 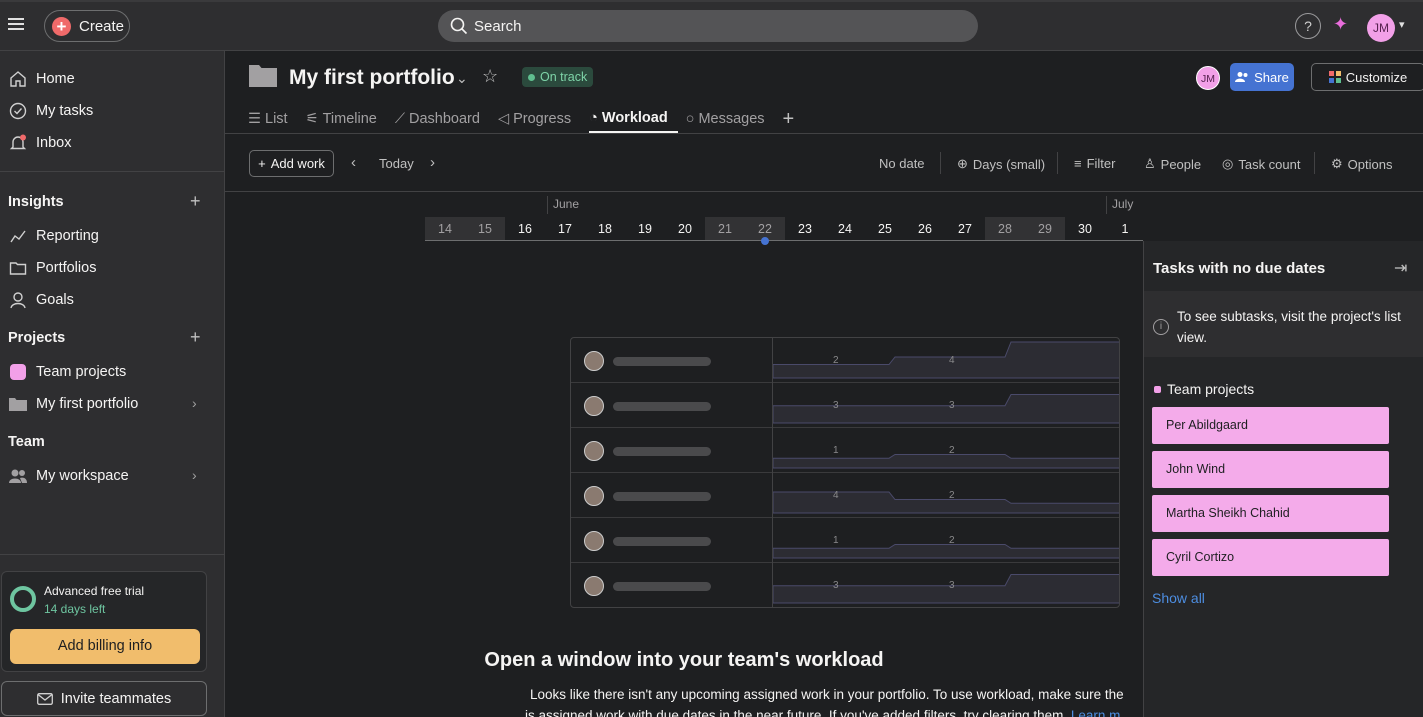 I want to click on month-divider, so click(x=1106, y=205).